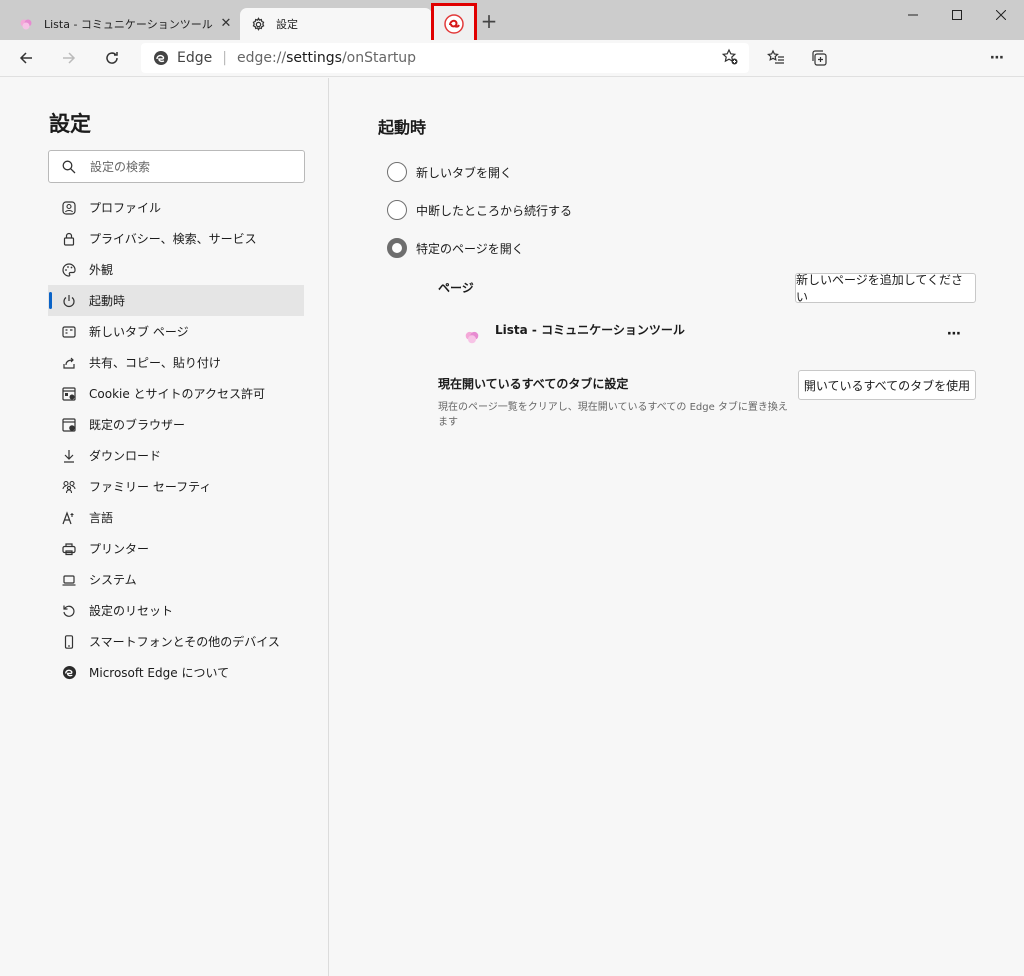 This screenshot has width=1024, height=976. Describe the element at coordinates (954, 334) in the screenshot. I see `page-entry-more-button: ⋯` at that location.